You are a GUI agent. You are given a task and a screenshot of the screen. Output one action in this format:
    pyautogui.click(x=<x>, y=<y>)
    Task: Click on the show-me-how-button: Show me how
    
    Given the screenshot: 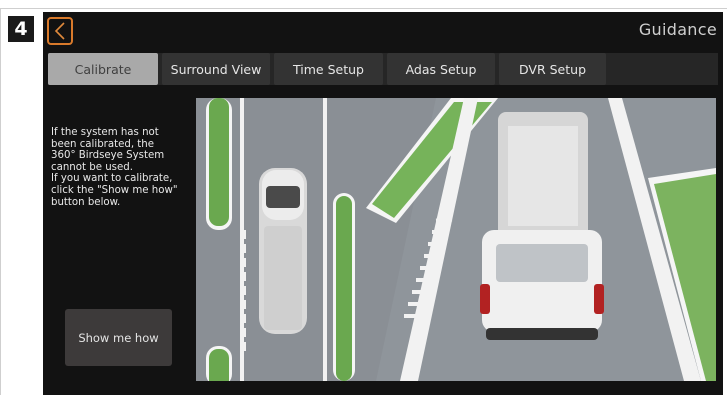 What is the action you would take?
    pyautogui.click(x=118, y=337)
    